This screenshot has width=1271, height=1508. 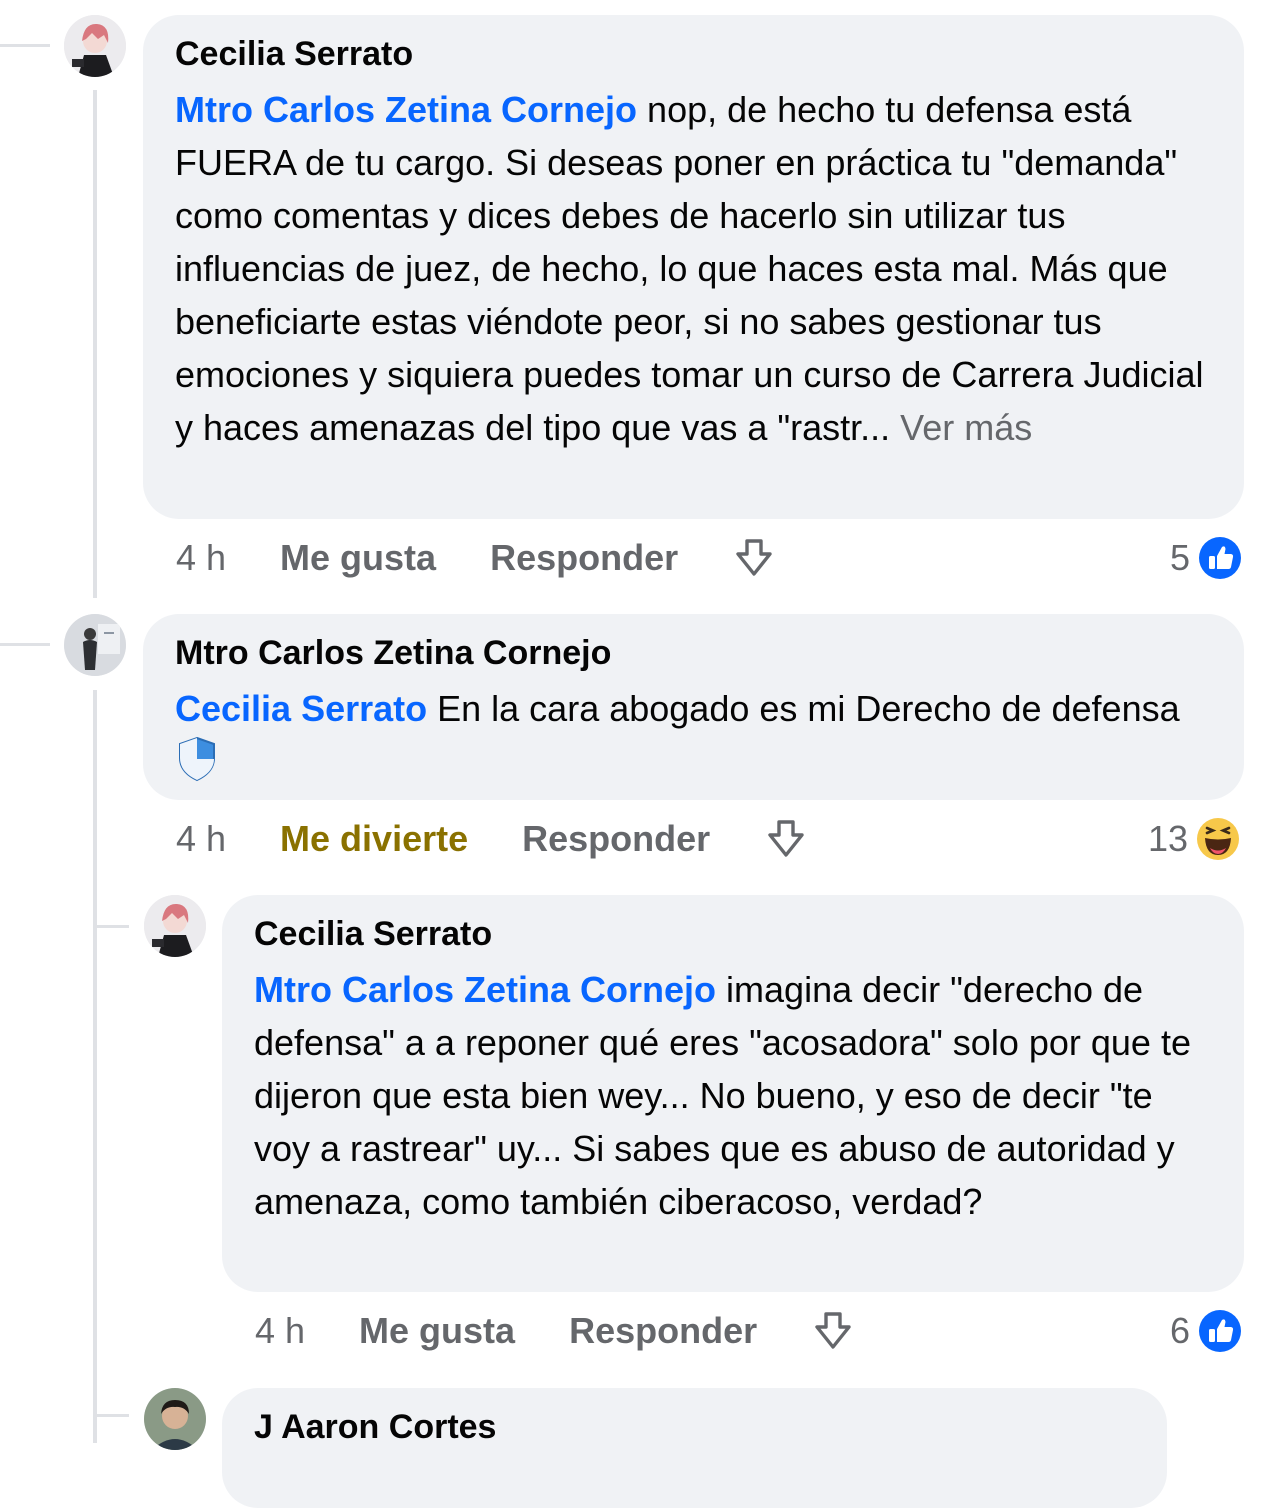 I want to click on reaction-summary-2: 13, so click(x=1194, y=839).